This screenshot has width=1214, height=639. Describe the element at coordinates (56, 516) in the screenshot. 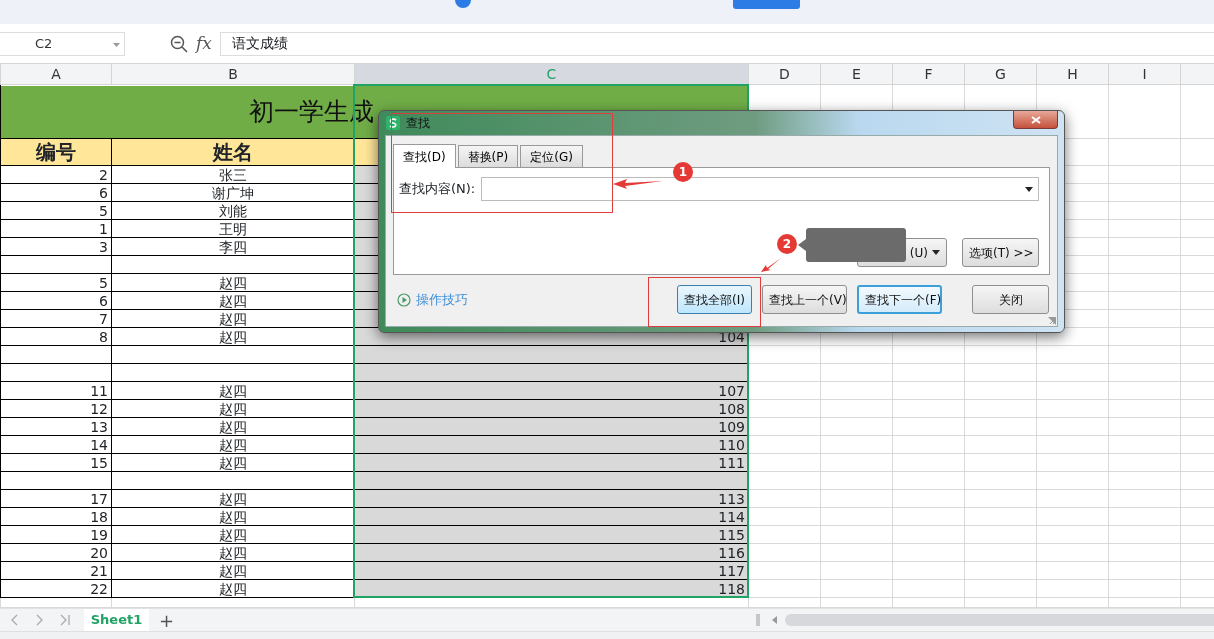

I see `table-cell: 18` at that location.